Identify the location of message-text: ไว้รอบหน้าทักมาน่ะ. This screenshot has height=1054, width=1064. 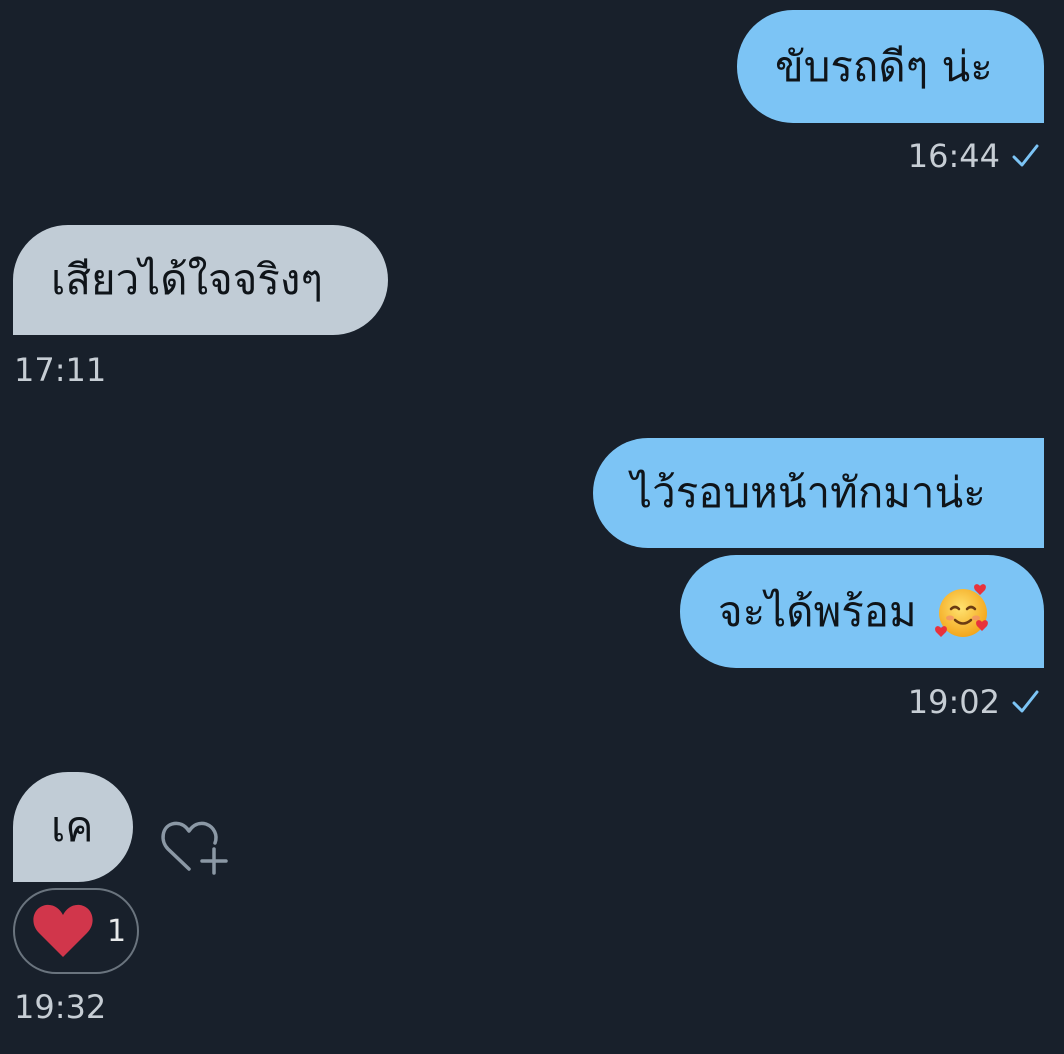
(808, 492).